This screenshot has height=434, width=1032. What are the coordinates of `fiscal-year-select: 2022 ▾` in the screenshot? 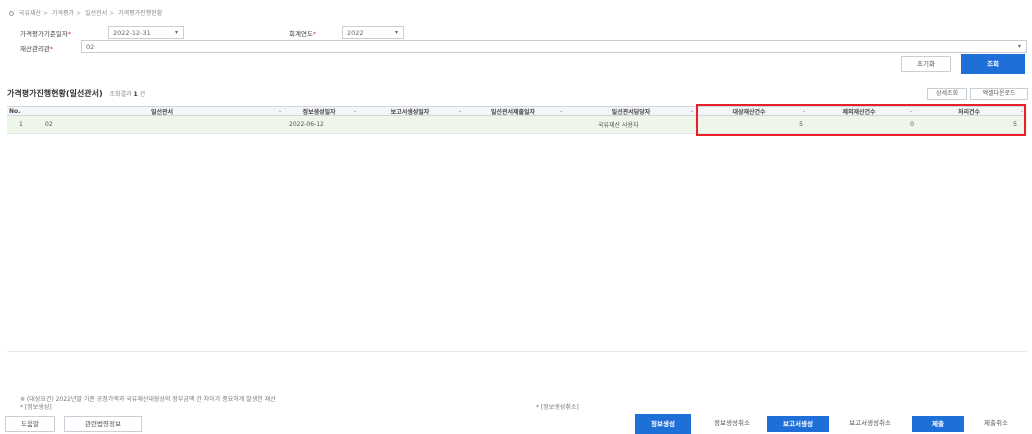 It's located at (373, 32).